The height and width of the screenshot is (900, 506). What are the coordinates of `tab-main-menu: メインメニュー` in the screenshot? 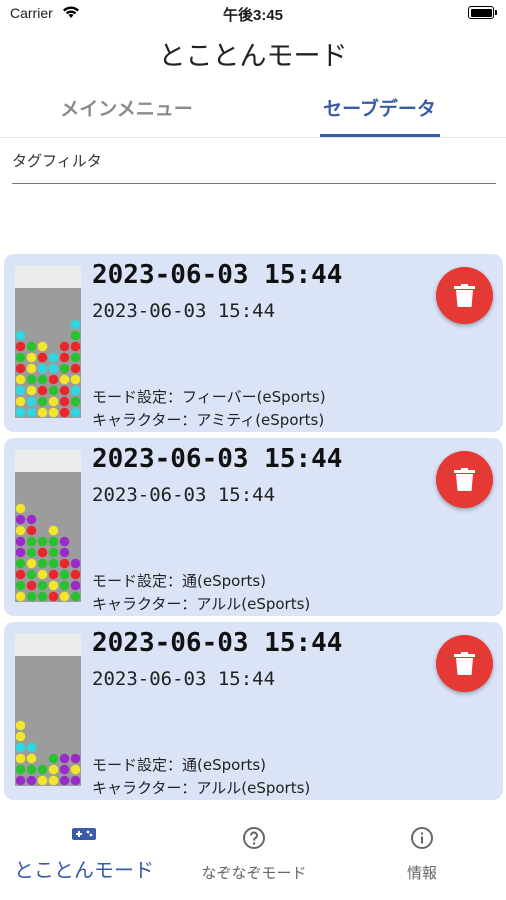 It's located at (126, 107).